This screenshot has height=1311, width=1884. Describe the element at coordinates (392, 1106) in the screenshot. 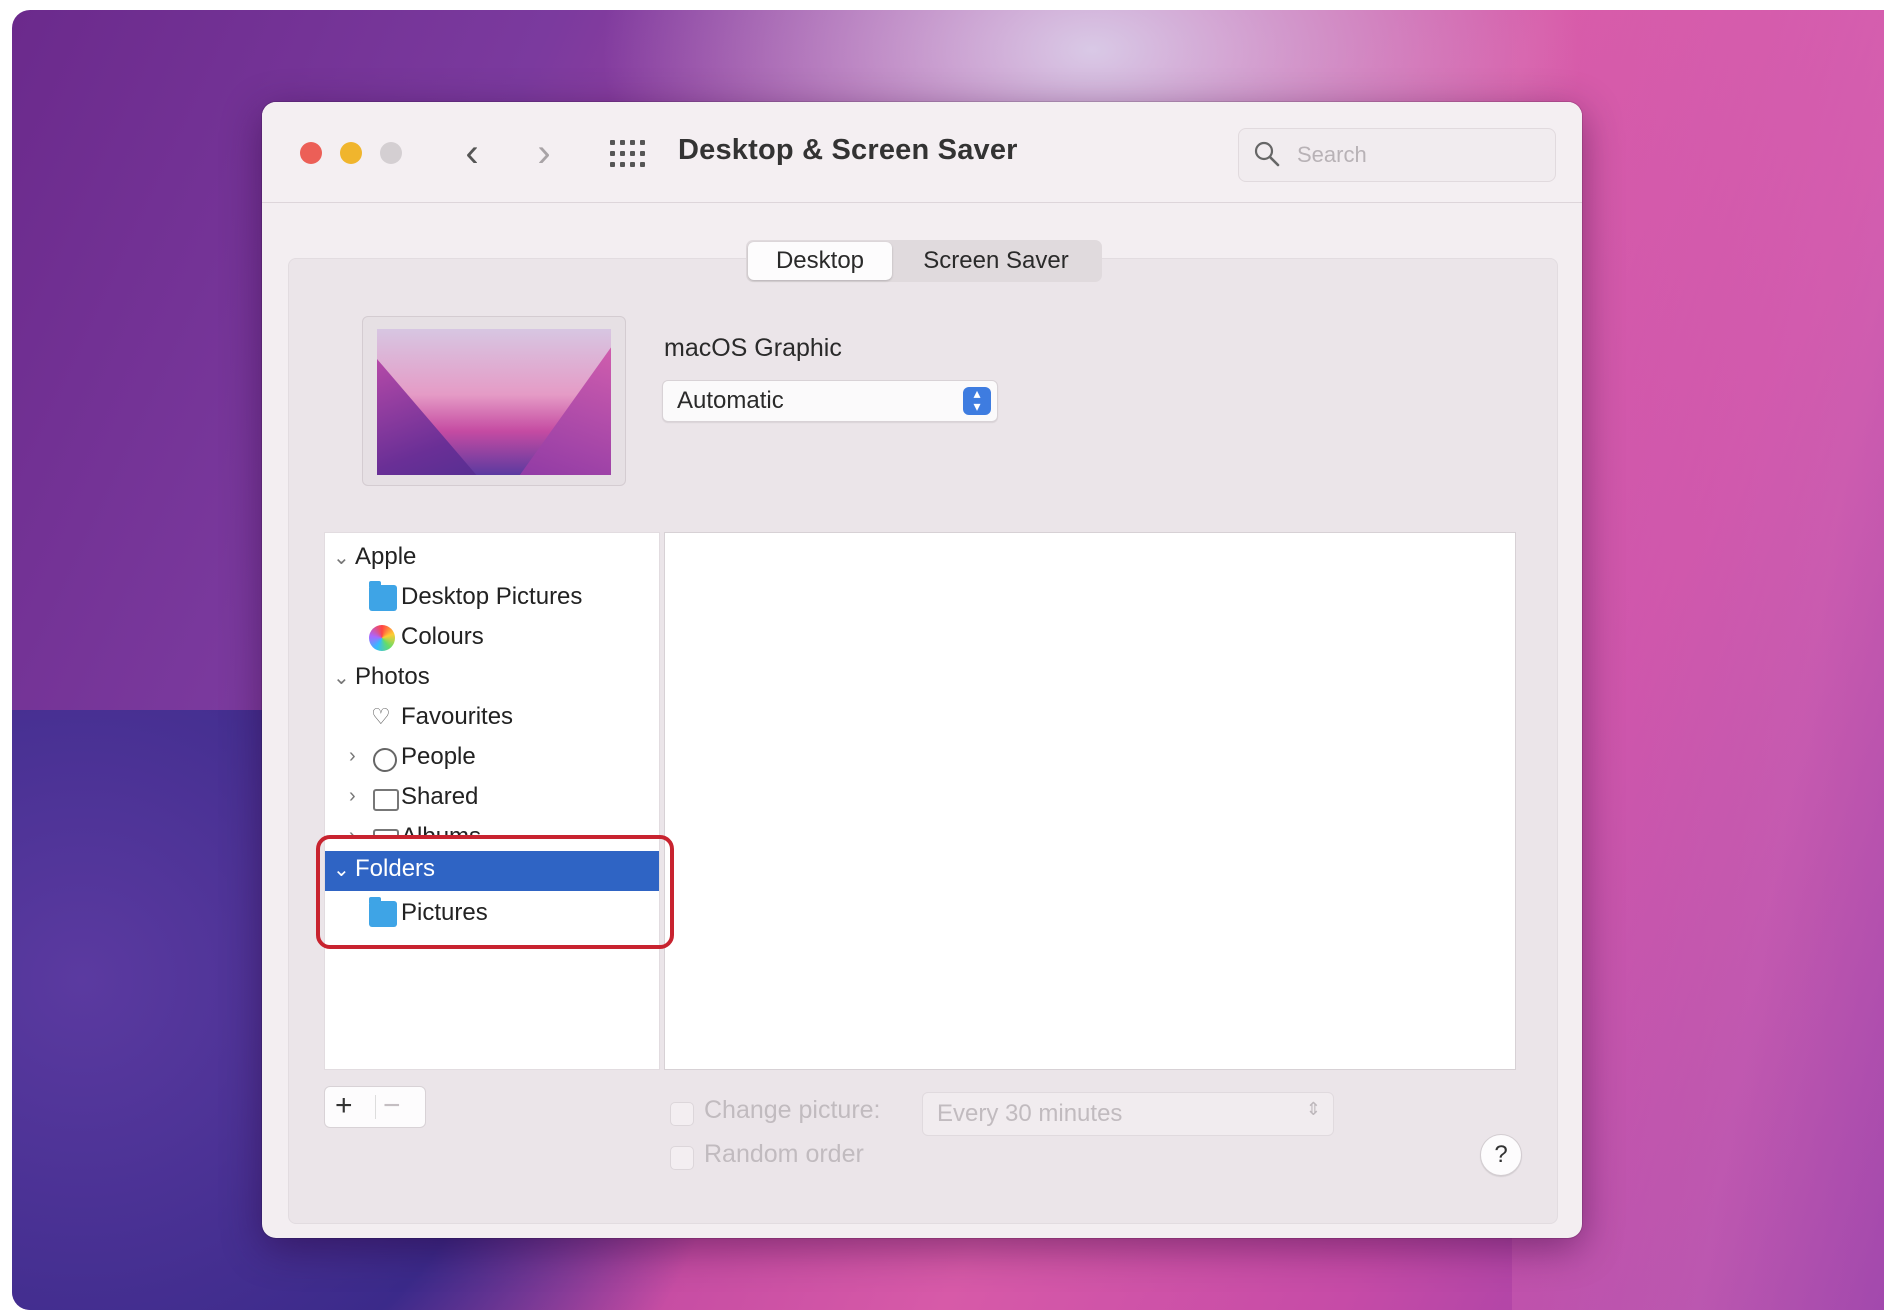

I see `remove-folder-button: −` at that location.